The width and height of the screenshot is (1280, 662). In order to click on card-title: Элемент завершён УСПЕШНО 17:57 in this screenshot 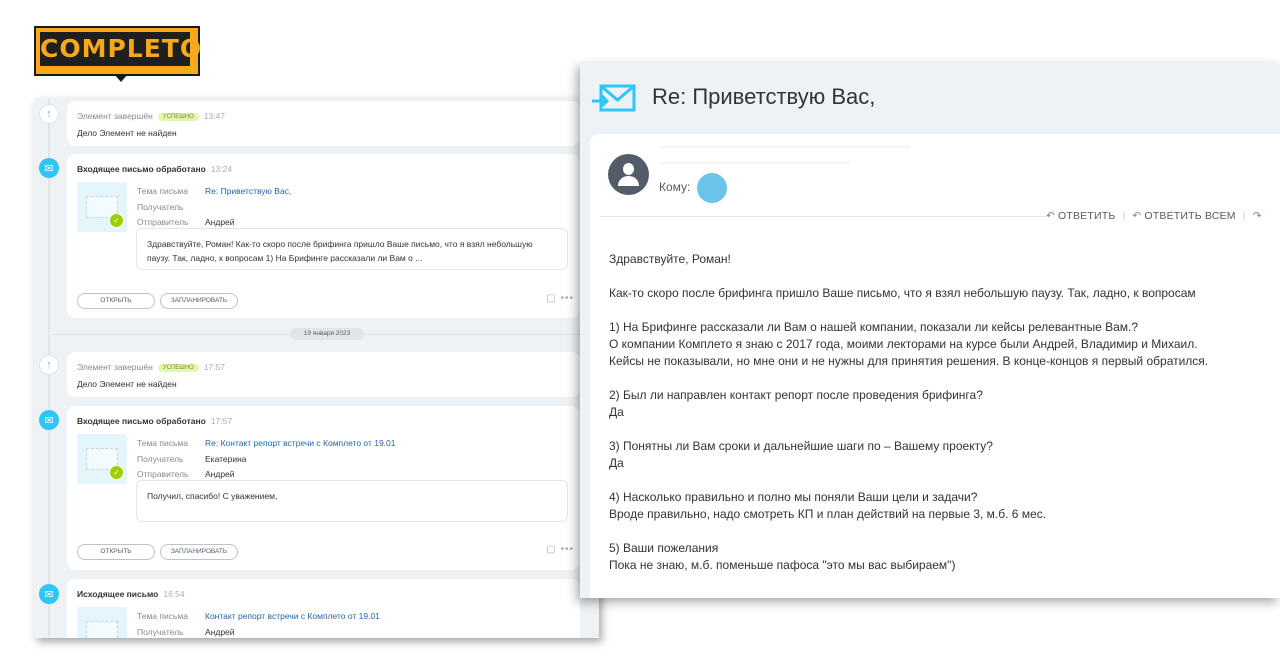, I will do `click(151, 367)`.